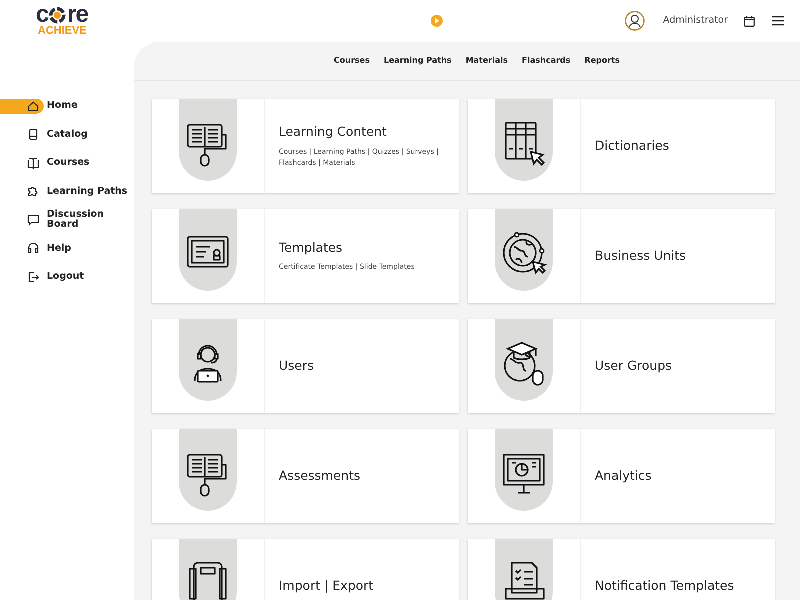 Image resolution: width=800 pixels, height=600 pixels. What do you see at coordinates (62, 31) in the screenshot?
I see `logo-tagline: ACHIEVE` at bounding box center [62, 31].